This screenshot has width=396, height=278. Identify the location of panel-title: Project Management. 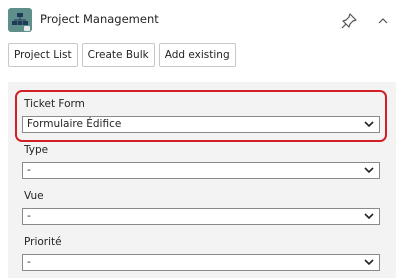
(99, 19).